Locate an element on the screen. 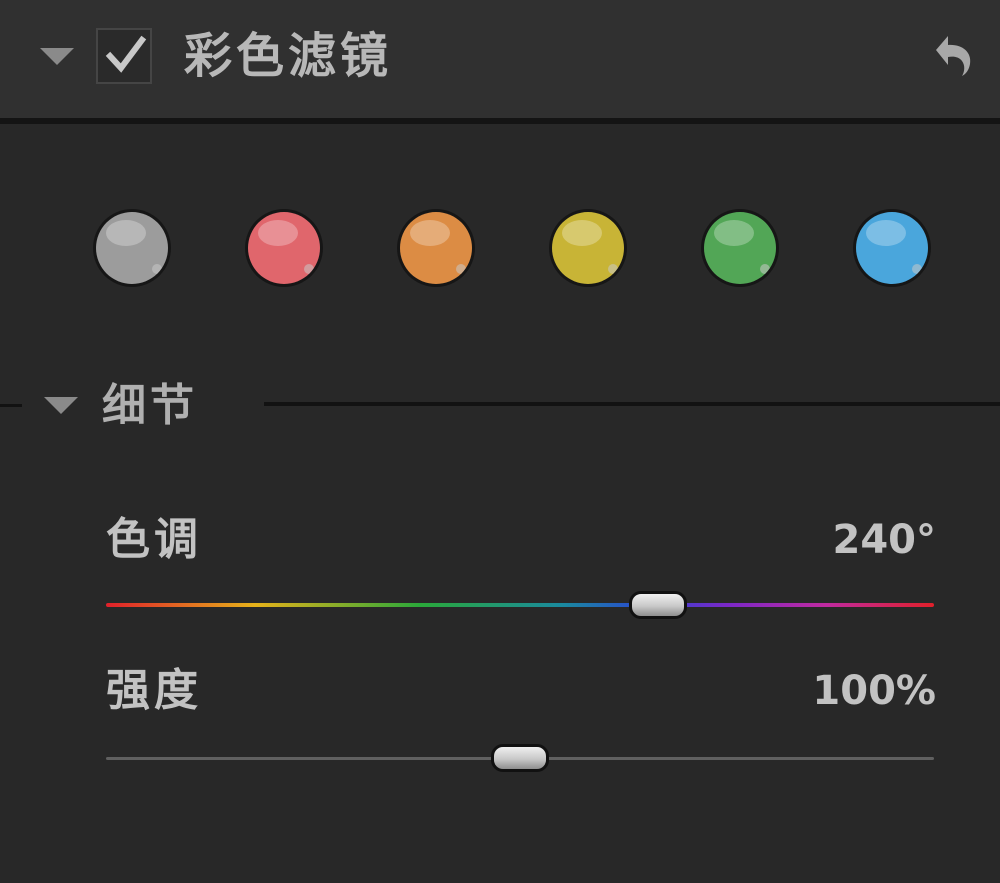 This screenshot has height=883, width=1000. undo-arrow-icon is located at coordinates (953, 56).